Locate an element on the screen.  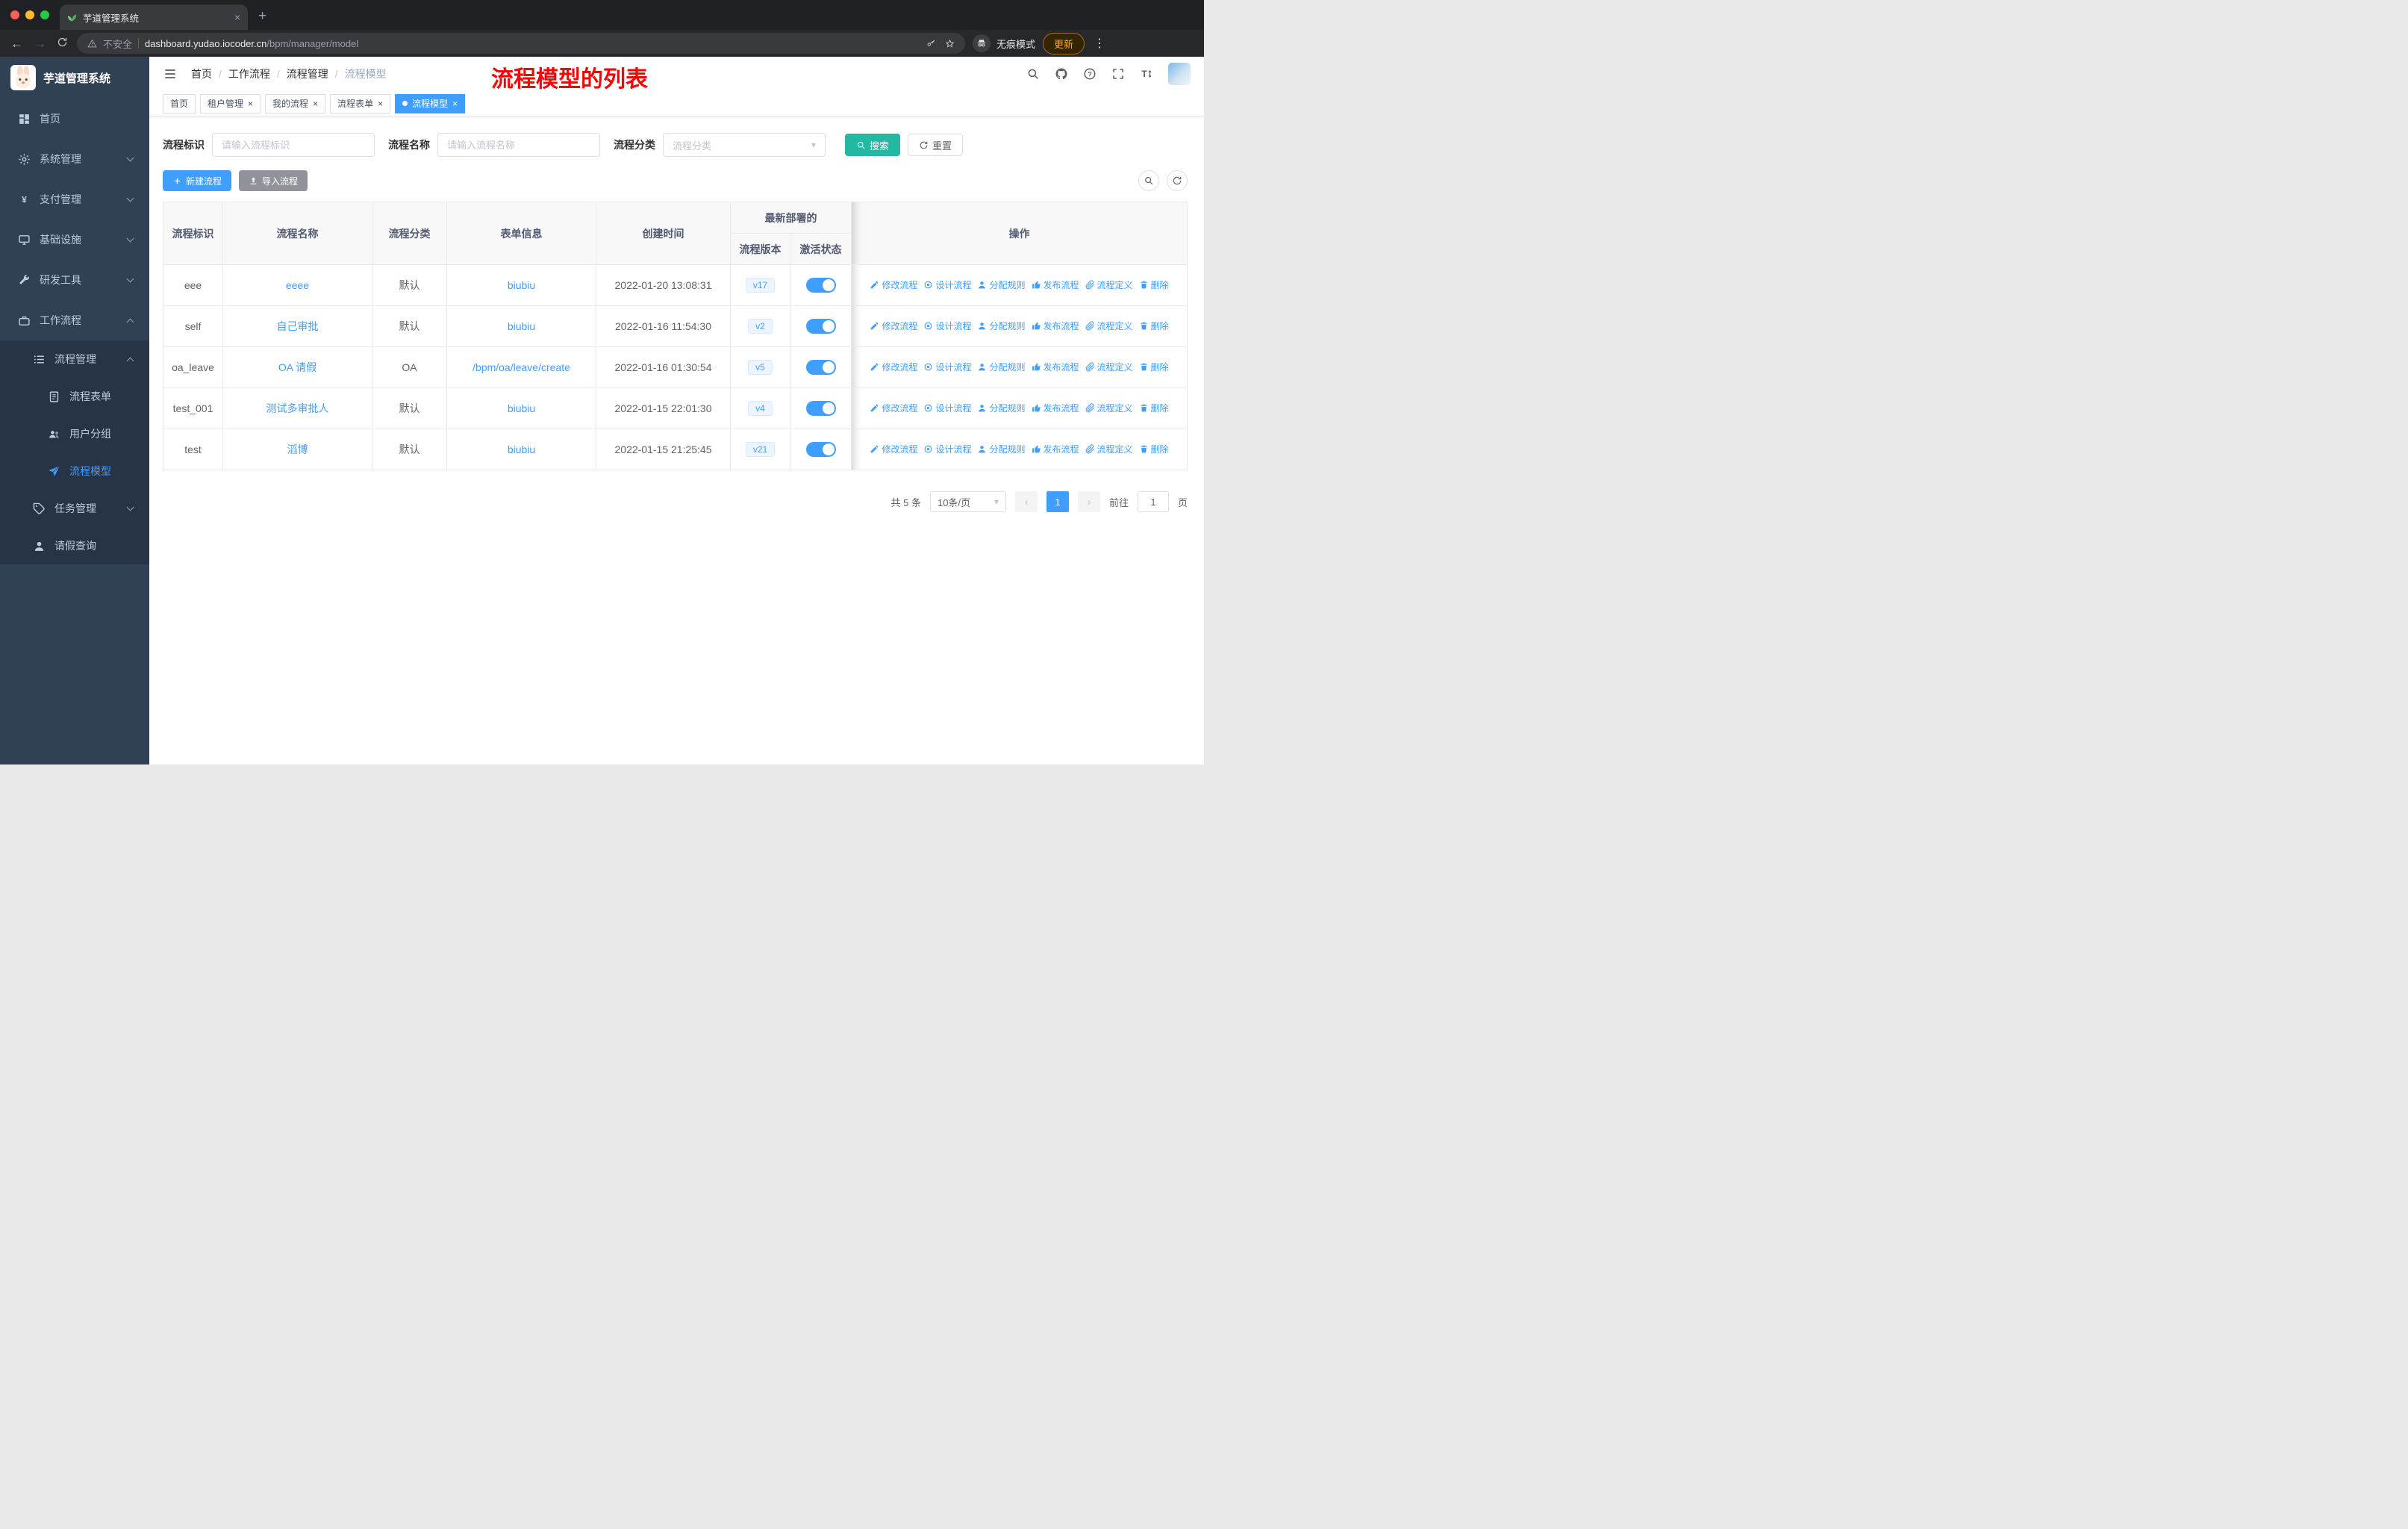
current-page: 1 is located at coordinates (1057, 501).